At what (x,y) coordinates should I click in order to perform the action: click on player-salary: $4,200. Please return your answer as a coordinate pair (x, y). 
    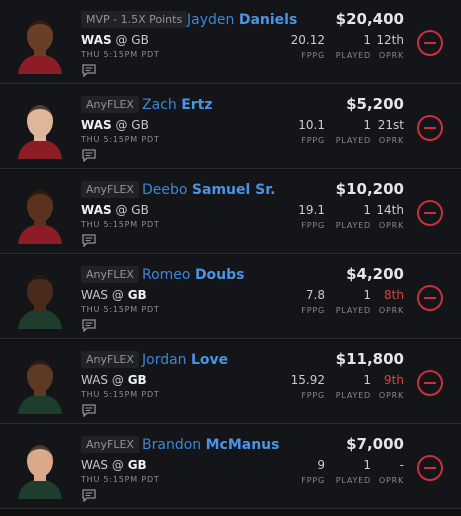
    Looking at the image, I should click on (375, 274).